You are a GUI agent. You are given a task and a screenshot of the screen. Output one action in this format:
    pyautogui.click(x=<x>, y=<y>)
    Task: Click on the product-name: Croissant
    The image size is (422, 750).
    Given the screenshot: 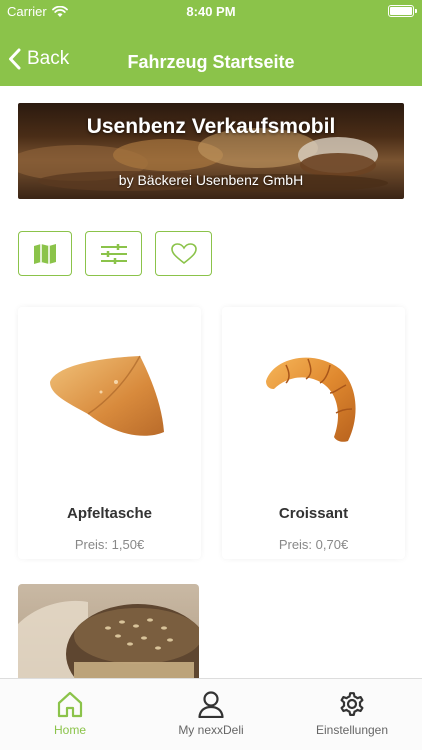 What is the action you would take?
    pyautogui.click(x=313, y=513)
    